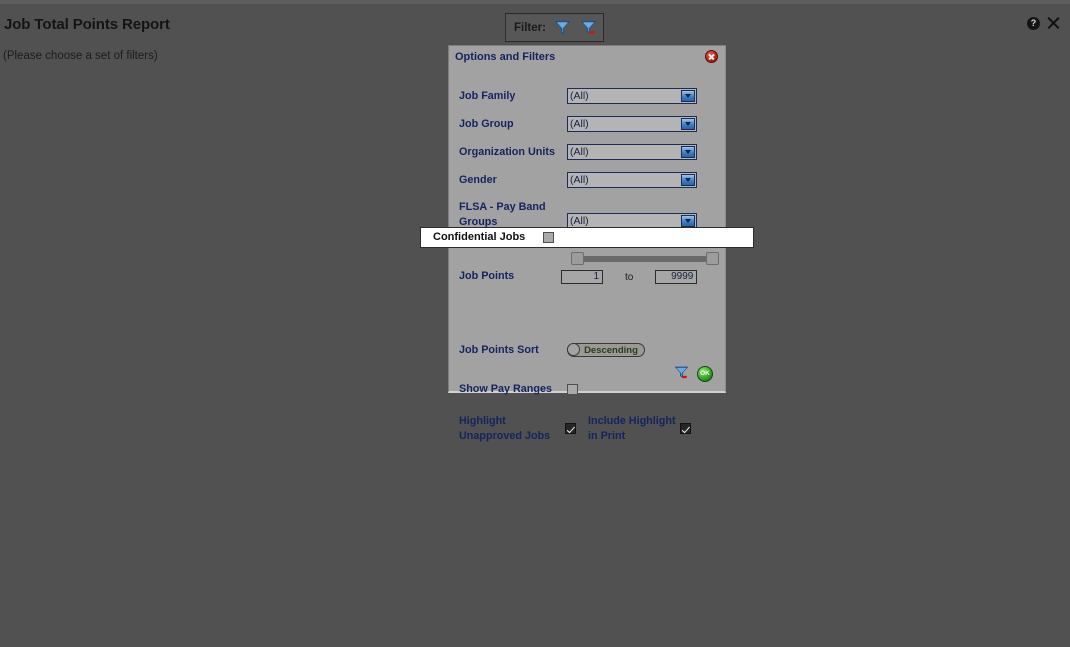  Describe the element at coordinates (506, 388) in the screenshot. I see `show-pay-ranges-label: Show Pay Ranges` at that location.